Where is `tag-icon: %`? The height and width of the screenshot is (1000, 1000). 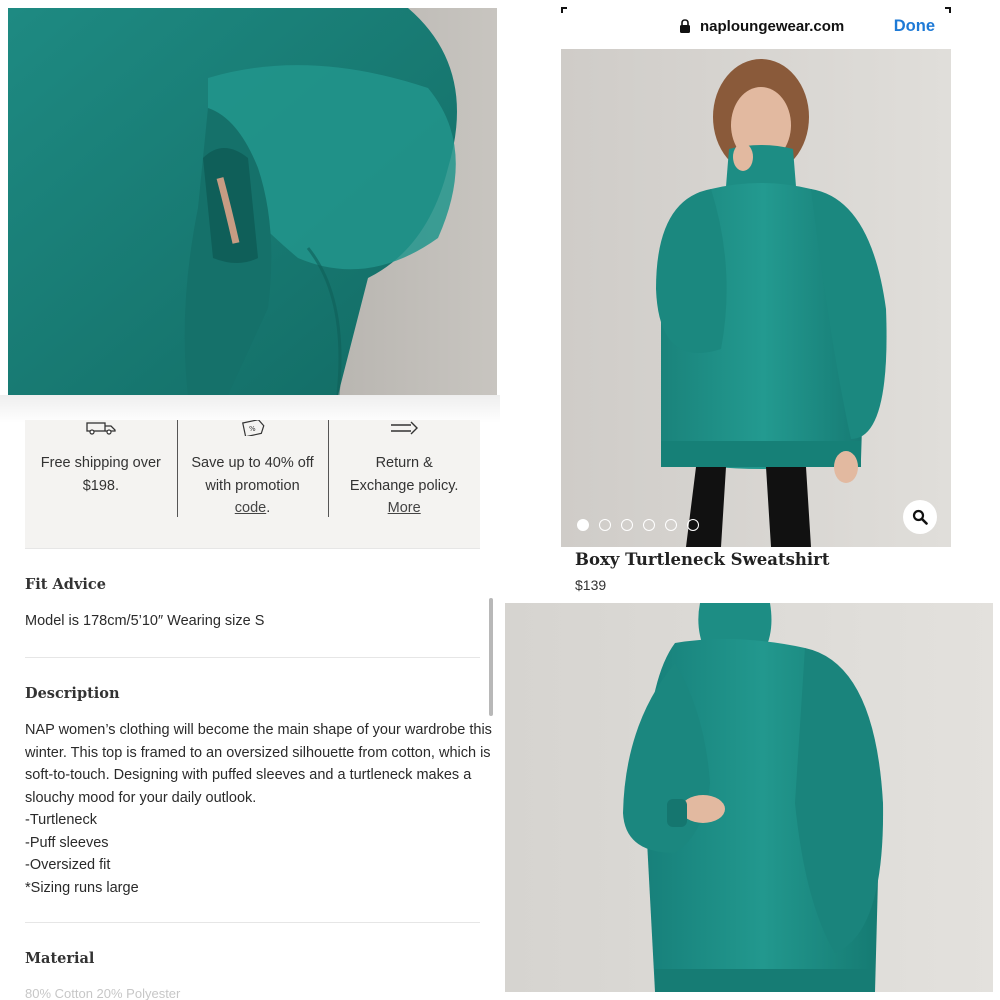 tag-icon: % is located at coordinates (252, 428).